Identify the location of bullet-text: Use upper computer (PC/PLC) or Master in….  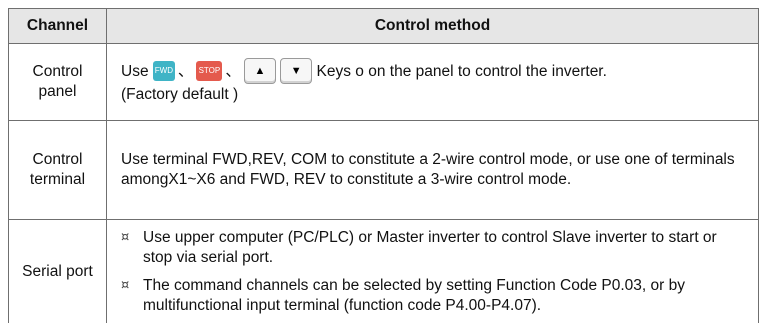
(430, 247).